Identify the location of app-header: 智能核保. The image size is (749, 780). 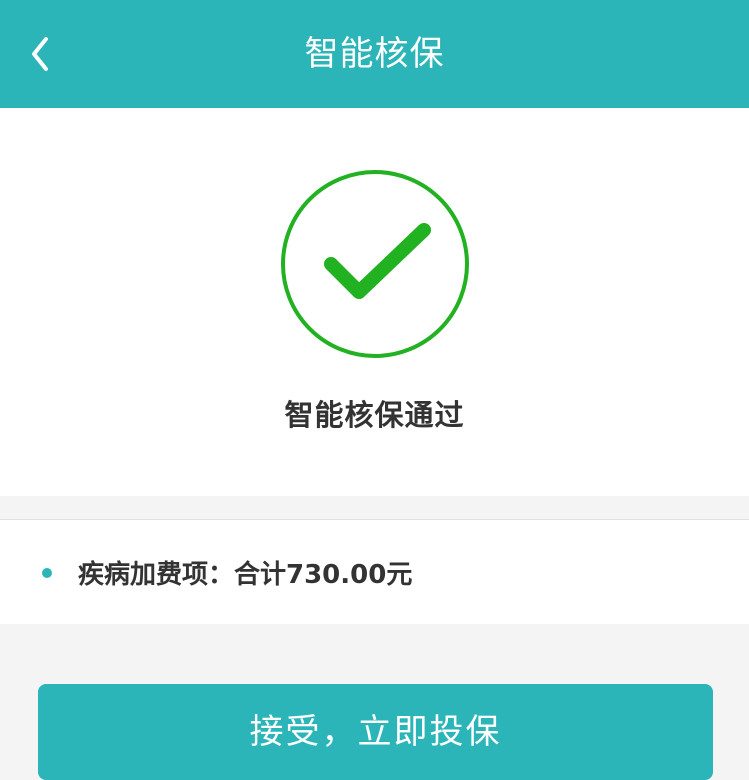
(374, 54).